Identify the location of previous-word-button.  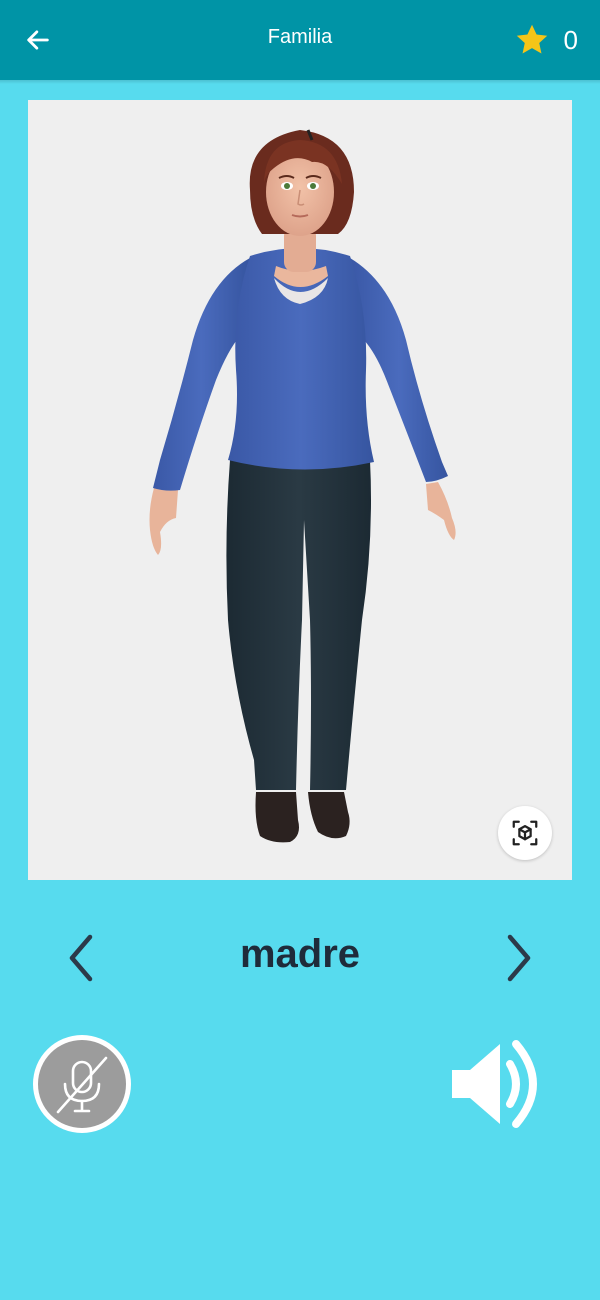
(81, 958).